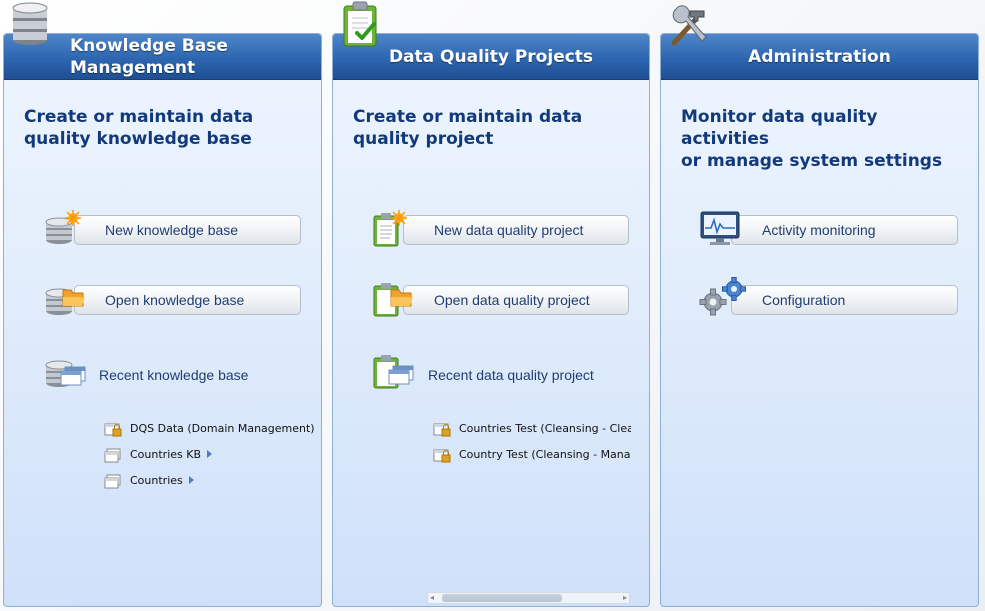 This screenshot has width=985, height=611. What do you see at coordinates (812, 161) in the screenshot?
I see `description-line2: or manage system settings` at bounding box center [812, 161].